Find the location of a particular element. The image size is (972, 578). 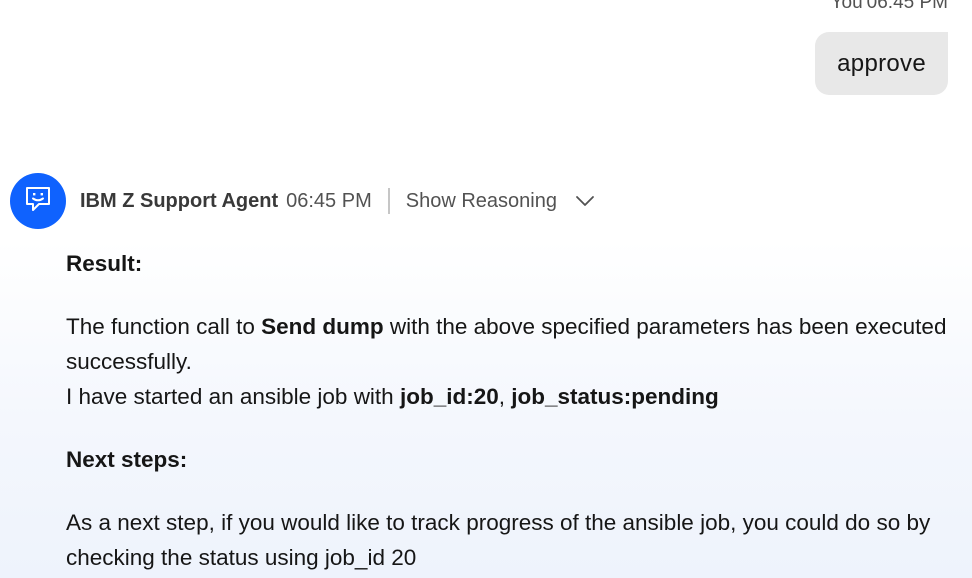

result-line1-prefix: The function call to is located at coordinates (164, 326).